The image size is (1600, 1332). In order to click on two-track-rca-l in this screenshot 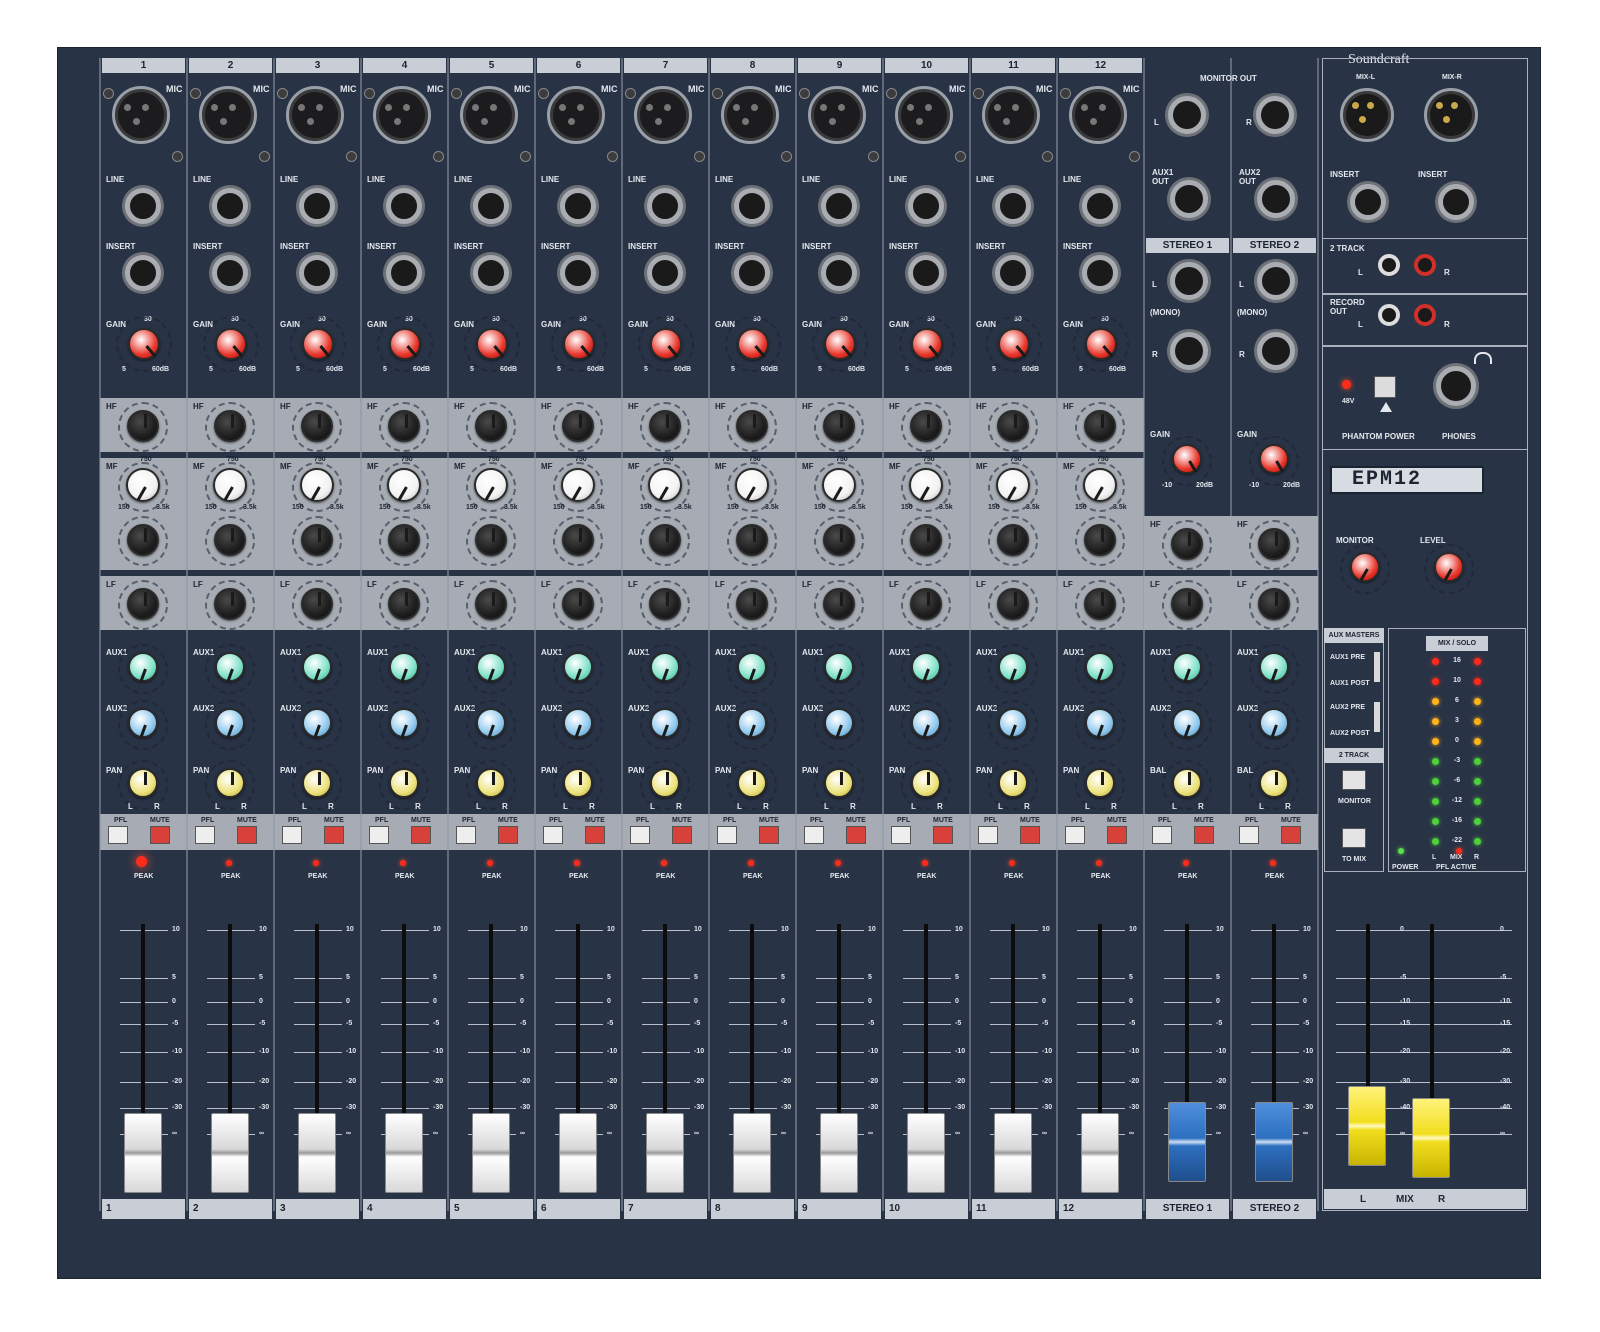, I will do `click(1389, 265)`.